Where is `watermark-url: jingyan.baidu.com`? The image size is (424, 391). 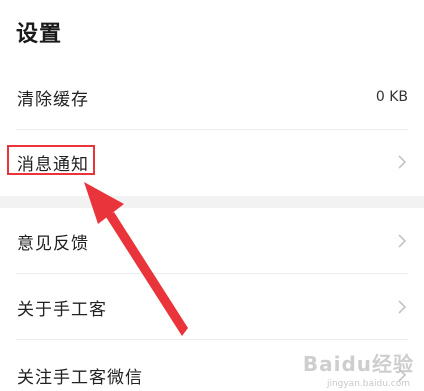
watermark-url: jingyan.baidu.com is located at coordinates (368, 384).